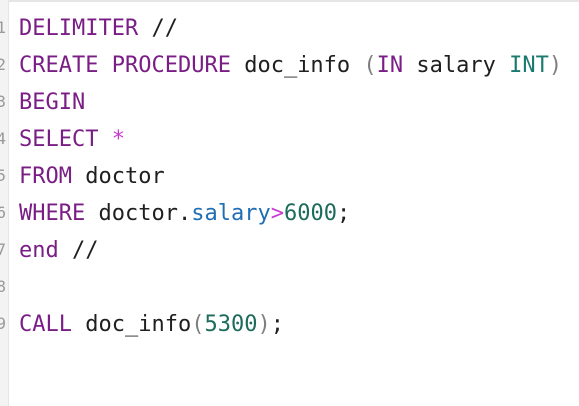  What do you see at coordinates (529, 65) in the screenshot?
I see `type-token: INT` at bounding box center [529, 65].